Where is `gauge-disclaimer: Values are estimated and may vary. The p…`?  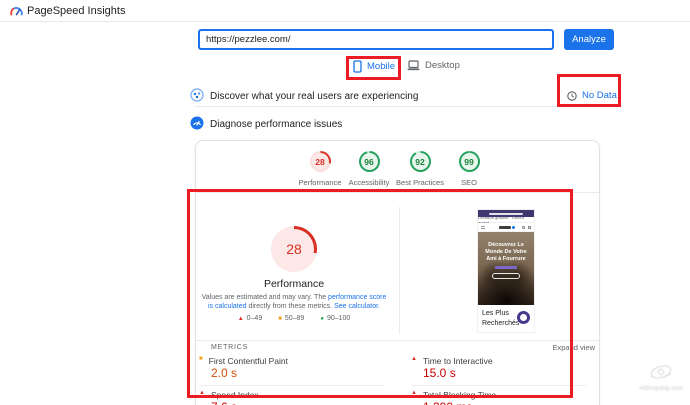
gauge-disclaimer: Values are estimated and may vary. The p… is located at coordinates (294, 302).